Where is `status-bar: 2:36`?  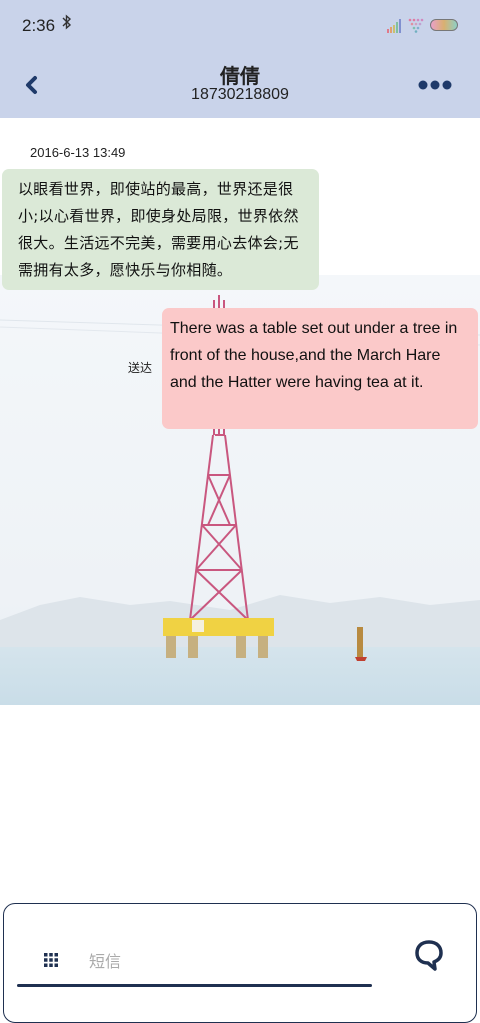
status-bar: 2:36 is located at coordinates (240, 26).